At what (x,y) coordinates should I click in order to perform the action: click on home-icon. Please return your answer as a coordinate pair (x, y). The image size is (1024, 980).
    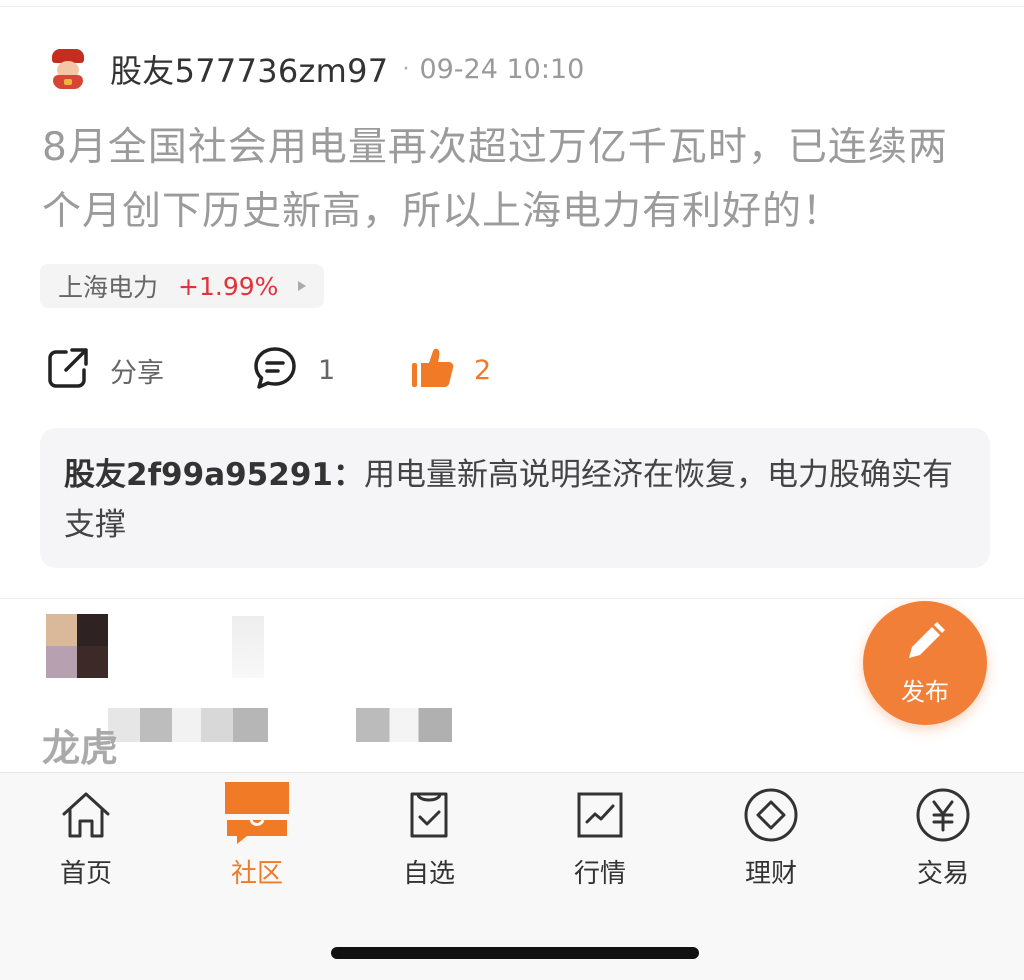
    Looking at the image, I should click on (86, 815).